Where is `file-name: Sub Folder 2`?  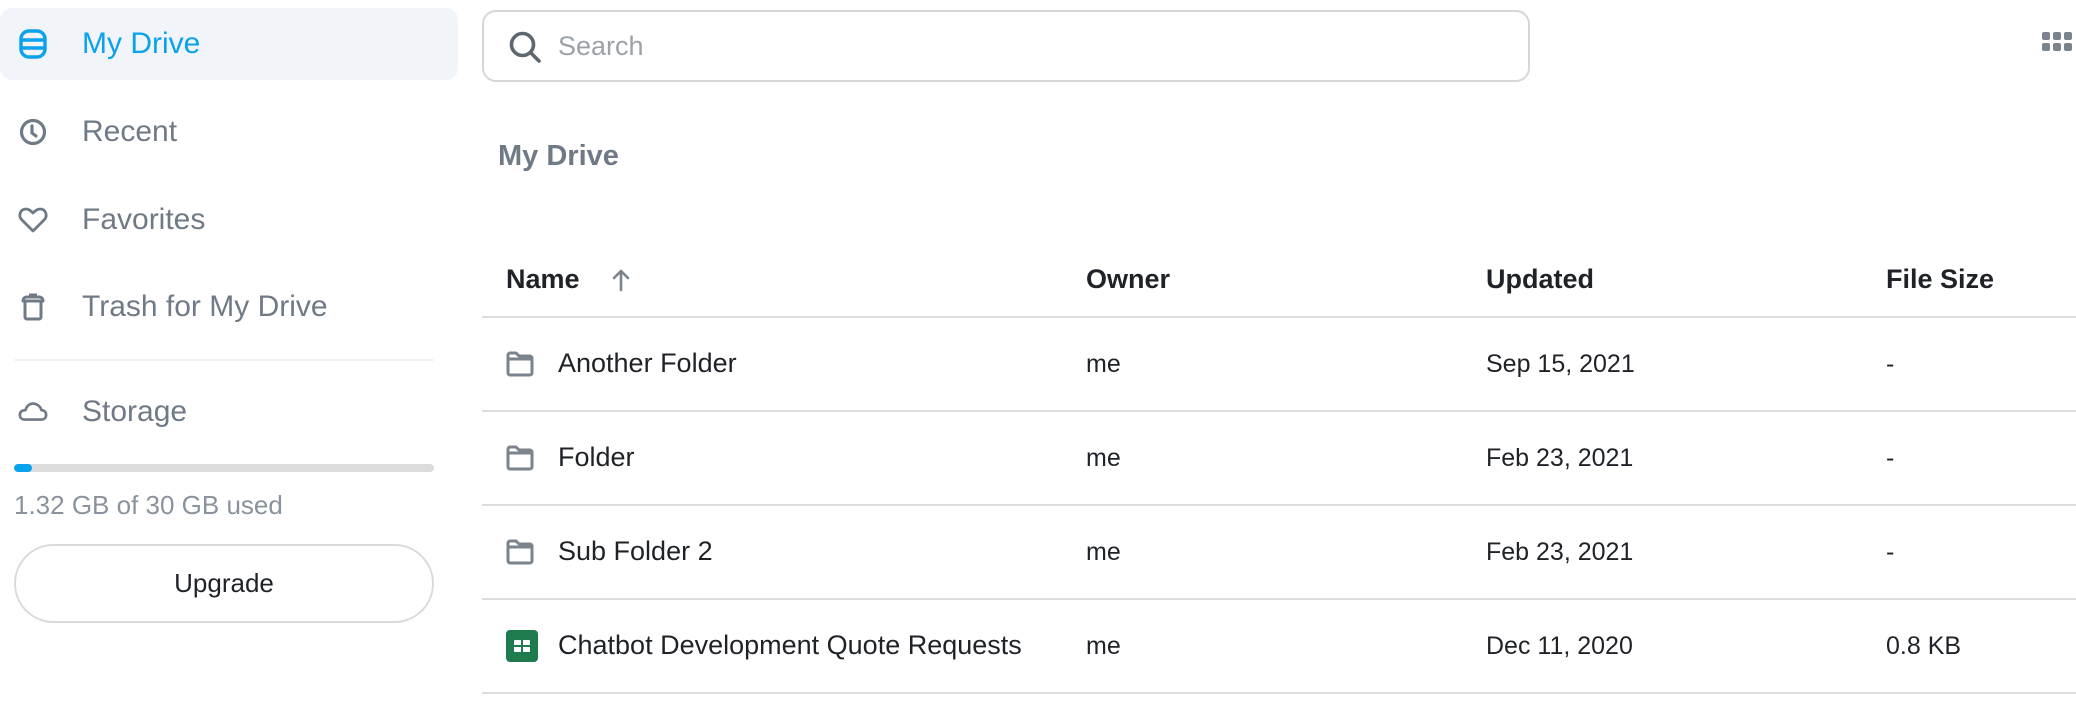
file-name: Sub Folder 2 is located at coordinates (635, 551).